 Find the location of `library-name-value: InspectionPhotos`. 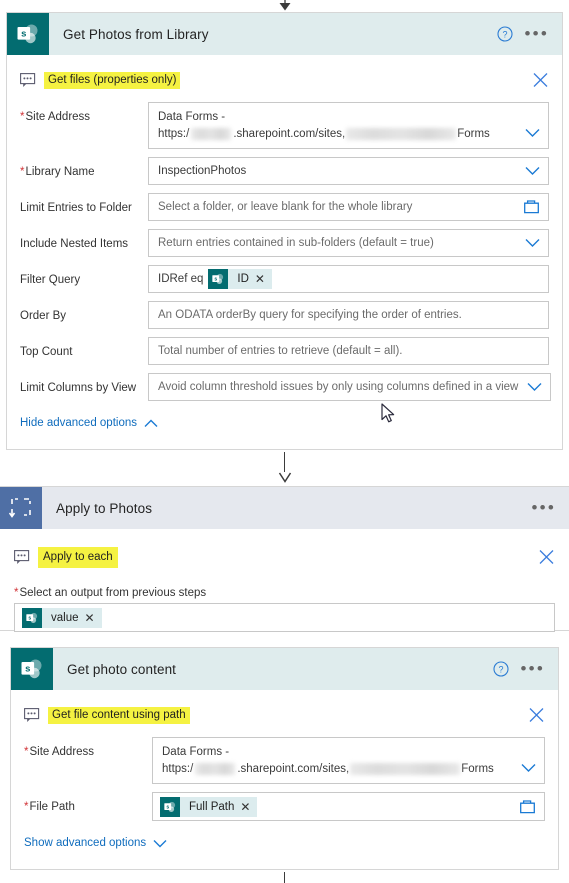

library-name-value: InspectionPhotos is located at coordinates (202, 170).